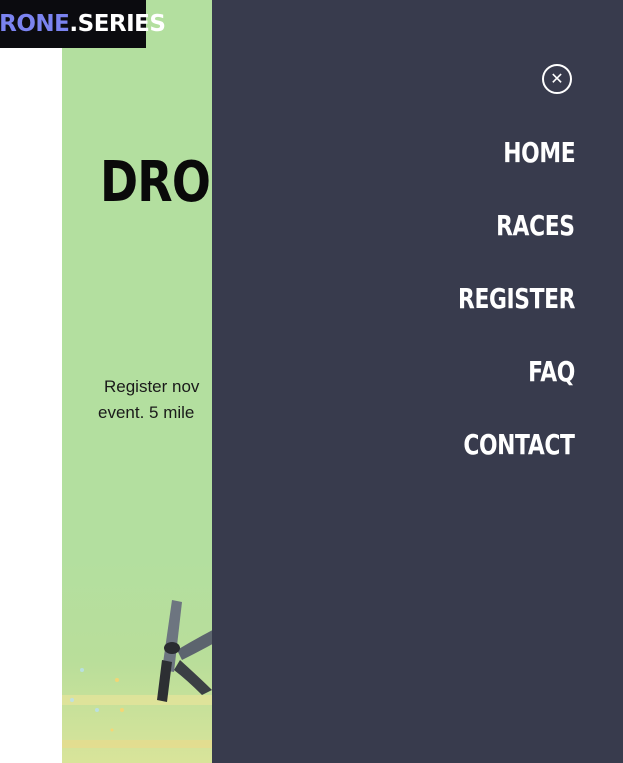 Image resolution: width=623 pixels, height=763 pixels. I want to click on nav-item-contact: CONTACT, so click(520, 444).